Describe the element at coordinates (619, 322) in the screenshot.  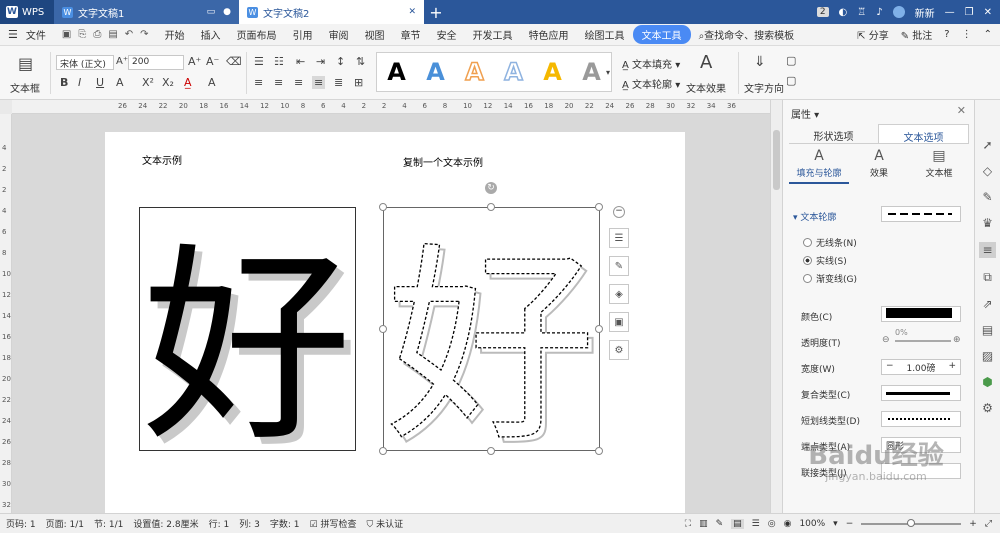
I see `frame-icon: ▣` at that location.